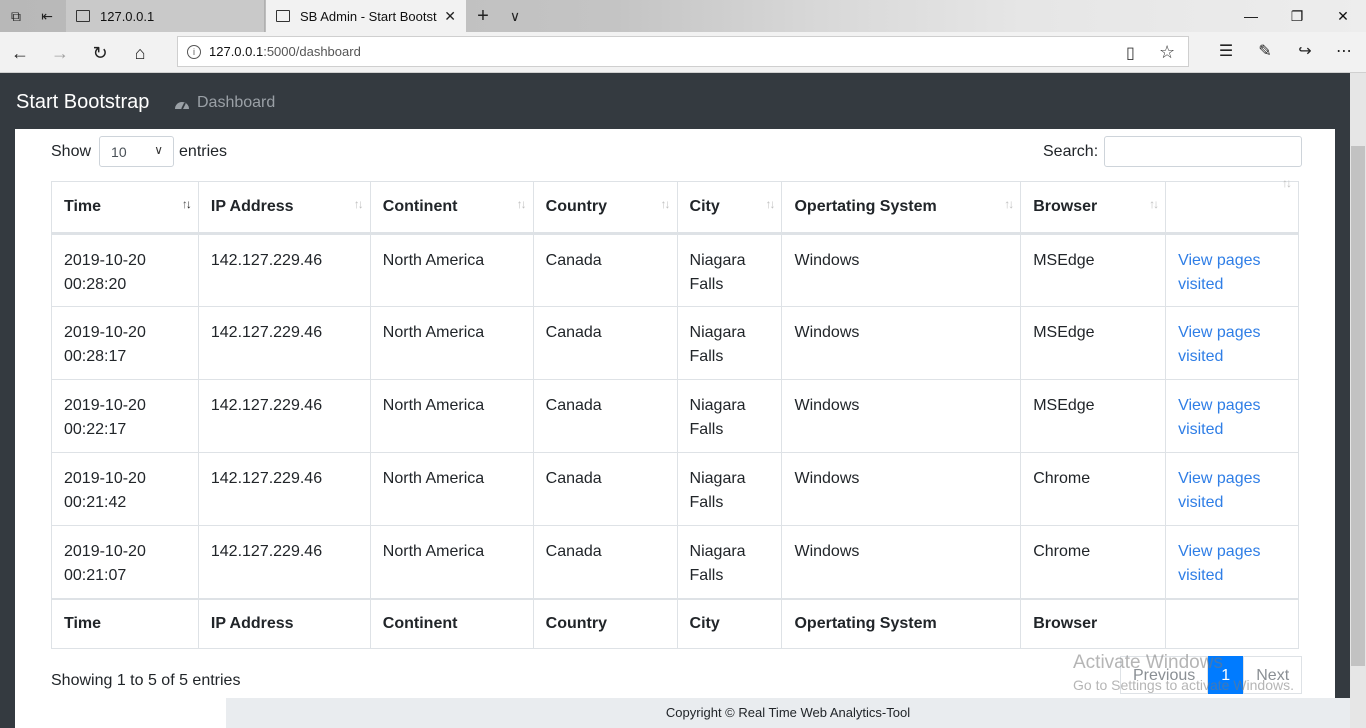  What do you see at coordinates (20, 53) in the screenshot?
I see `back-icon: ←` at bounding box center [20, 53].